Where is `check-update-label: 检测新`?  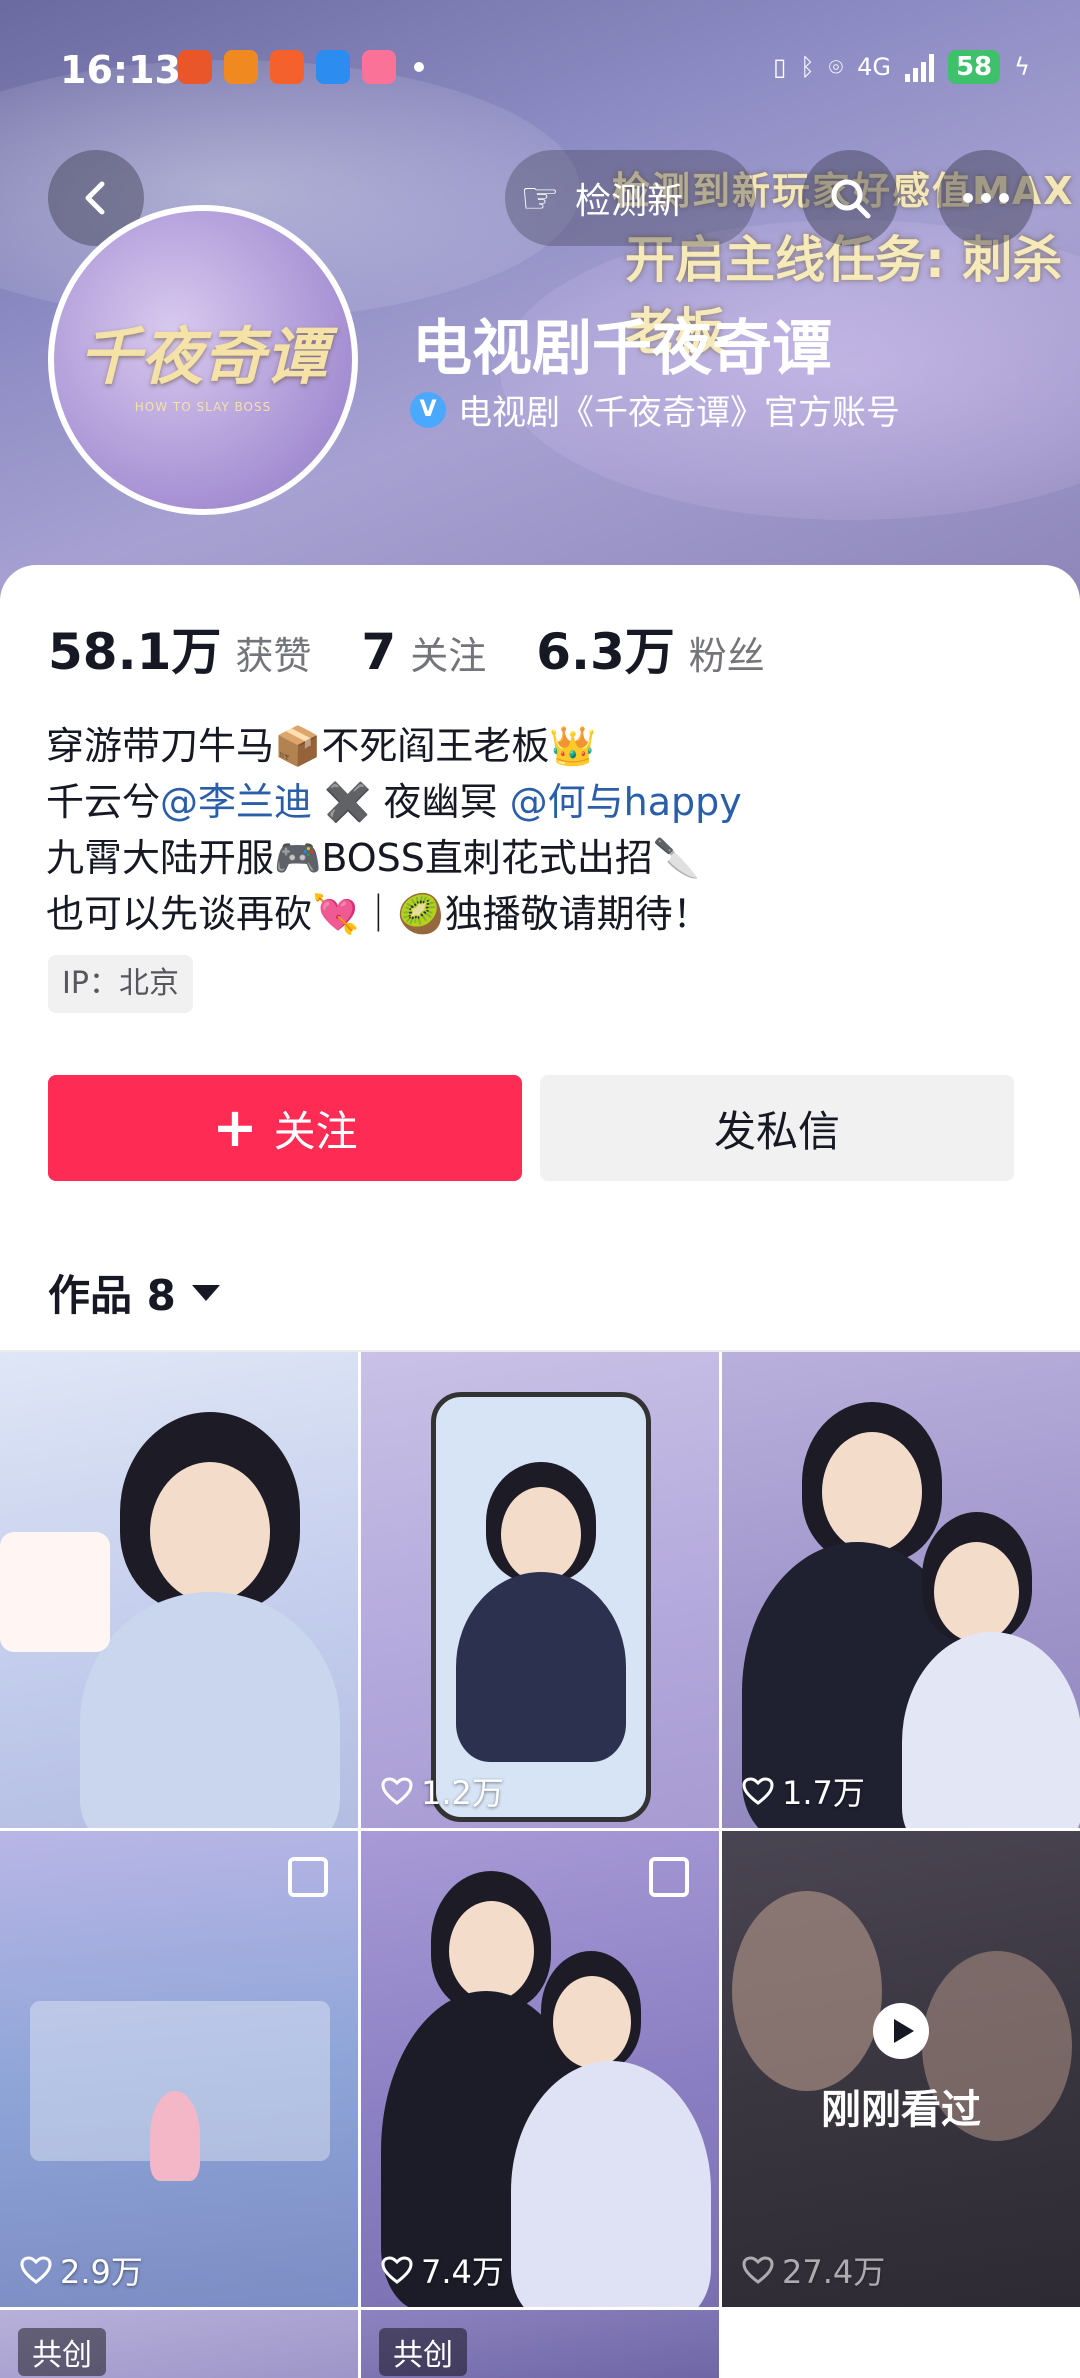 check-update-label: 检测新 is located at coordinates (629, 201).